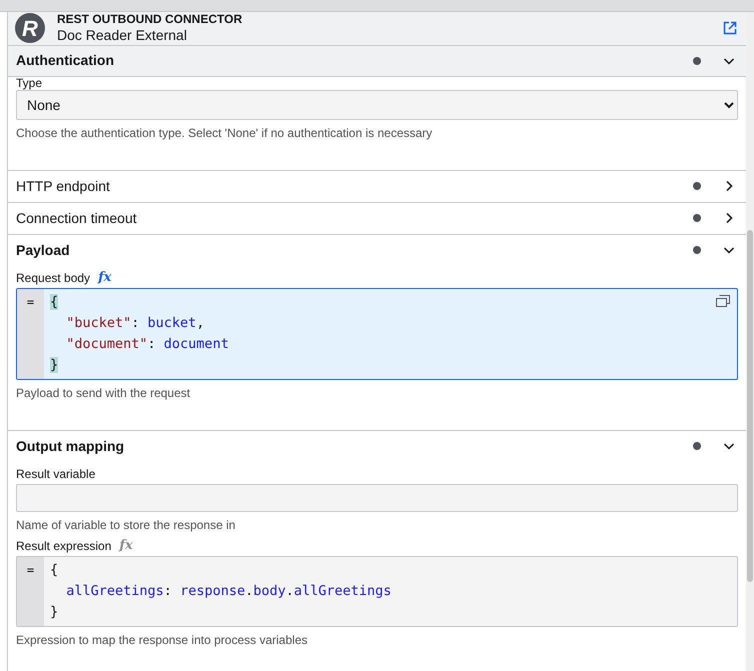 The height and width of the screenshot is (671, 754). Describe the element at coordinates (55, 612) in the screenshot. I see `code-line: }` at that location.